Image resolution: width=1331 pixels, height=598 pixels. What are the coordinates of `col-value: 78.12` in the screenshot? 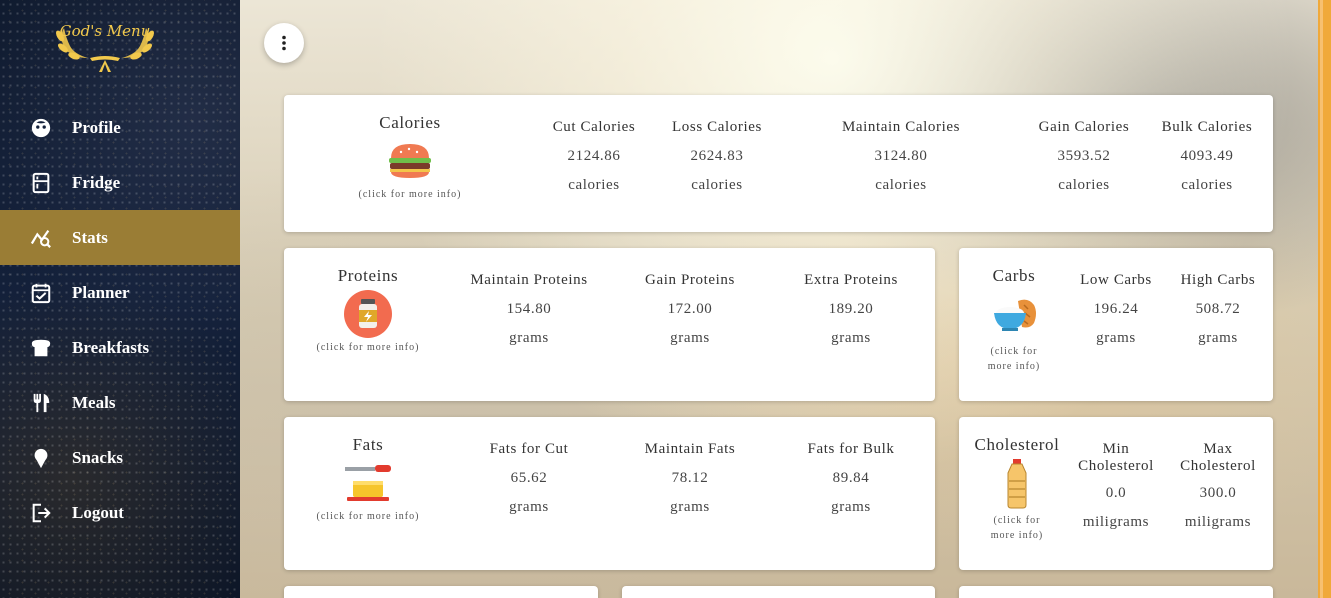 It's located at (690, 478).